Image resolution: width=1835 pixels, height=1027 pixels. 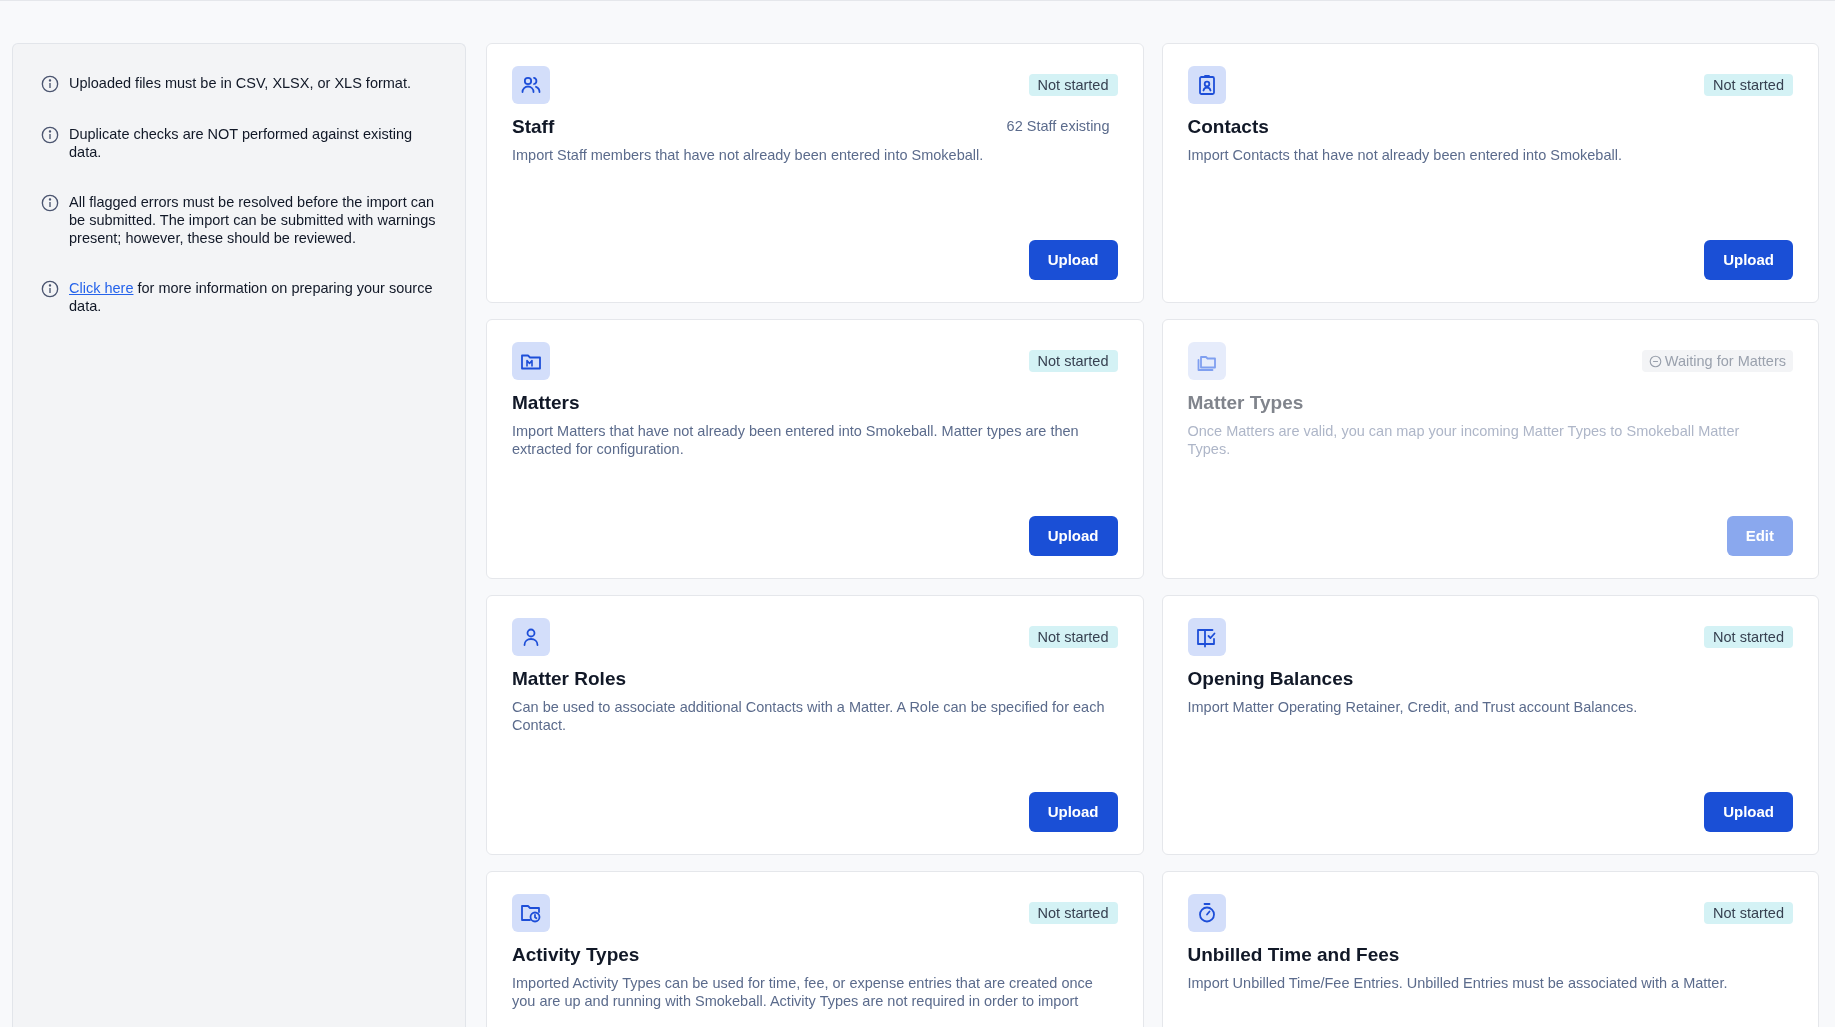 What do you see at coordinates (241, 143) in the screenshot?
I see `note-text: Duplicate checks are NOT performed against existing data.` at bounding box center [241, 143].